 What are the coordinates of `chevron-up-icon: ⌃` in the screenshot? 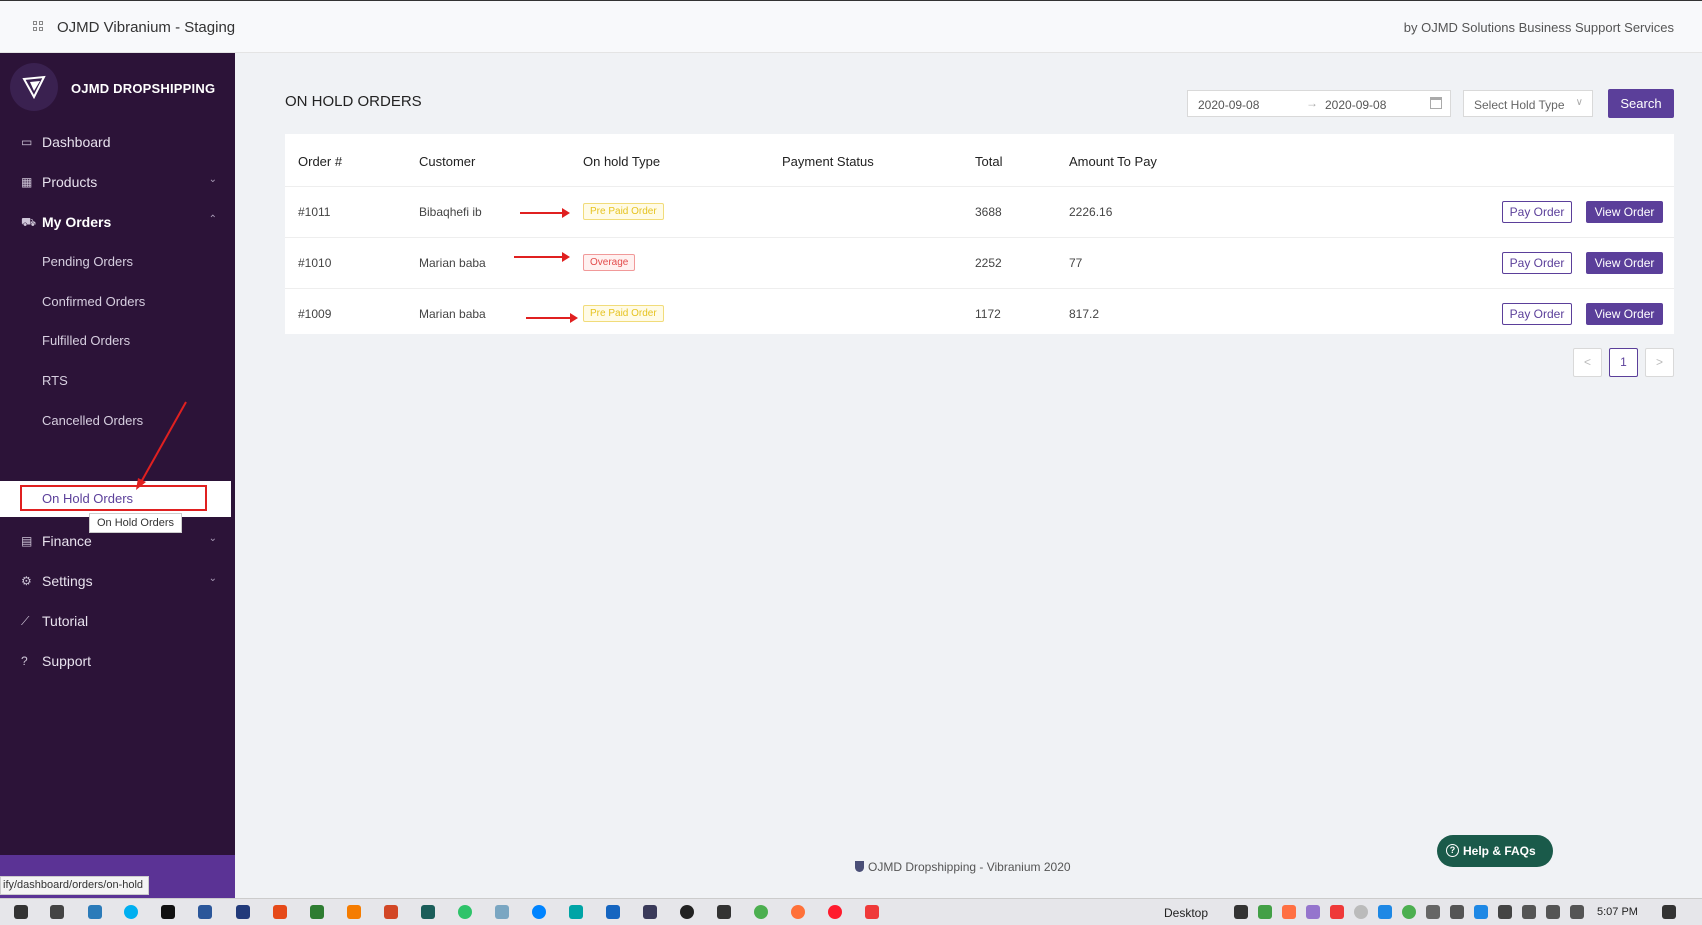 It's located at (212, 219).